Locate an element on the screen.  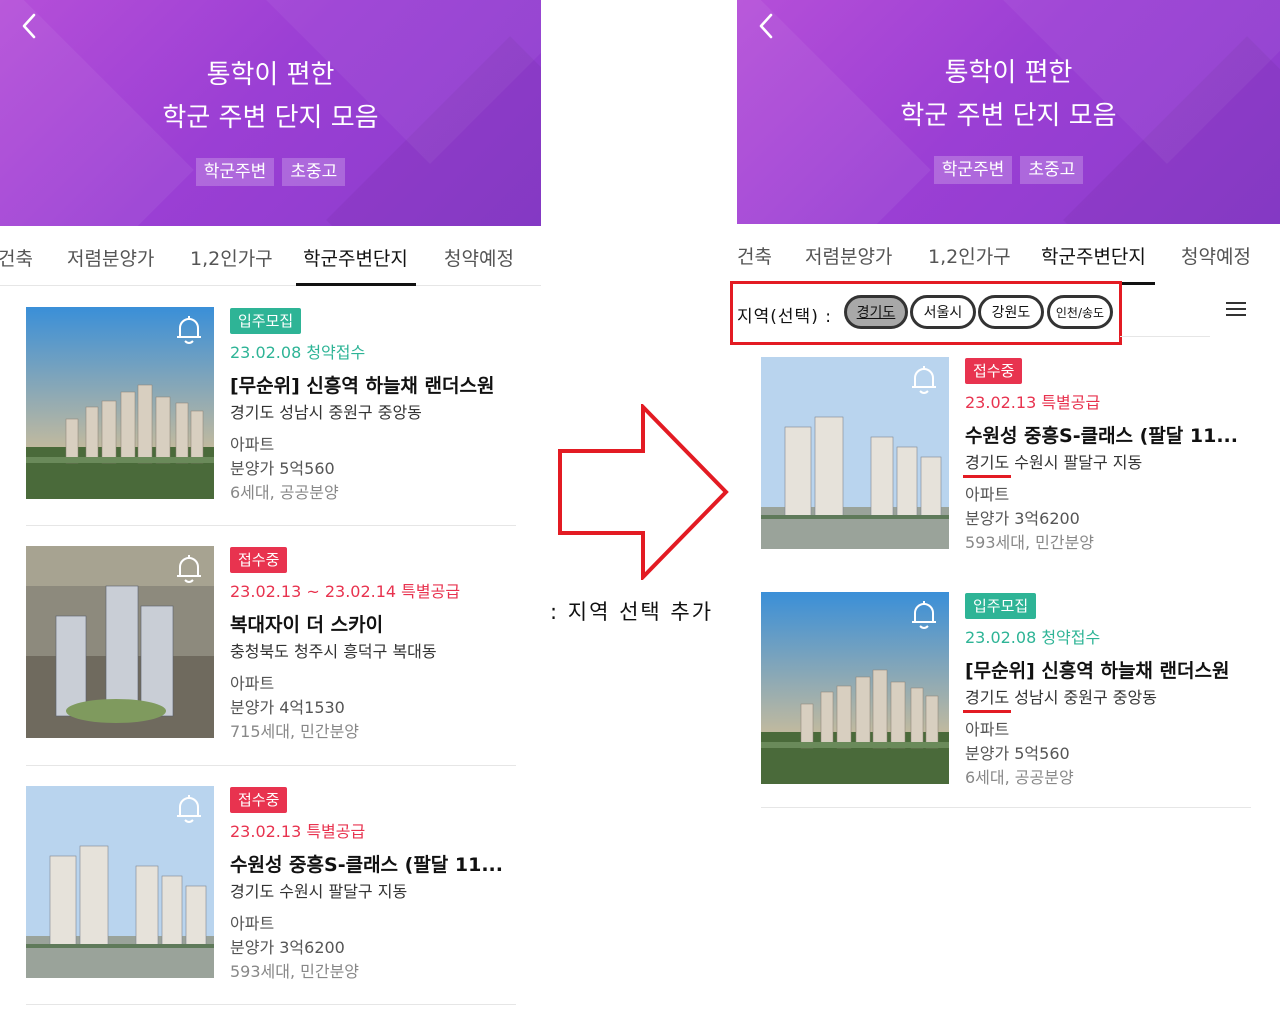
region-chip-gyeonggi: 경기도 is located at coordinates (876, 312).